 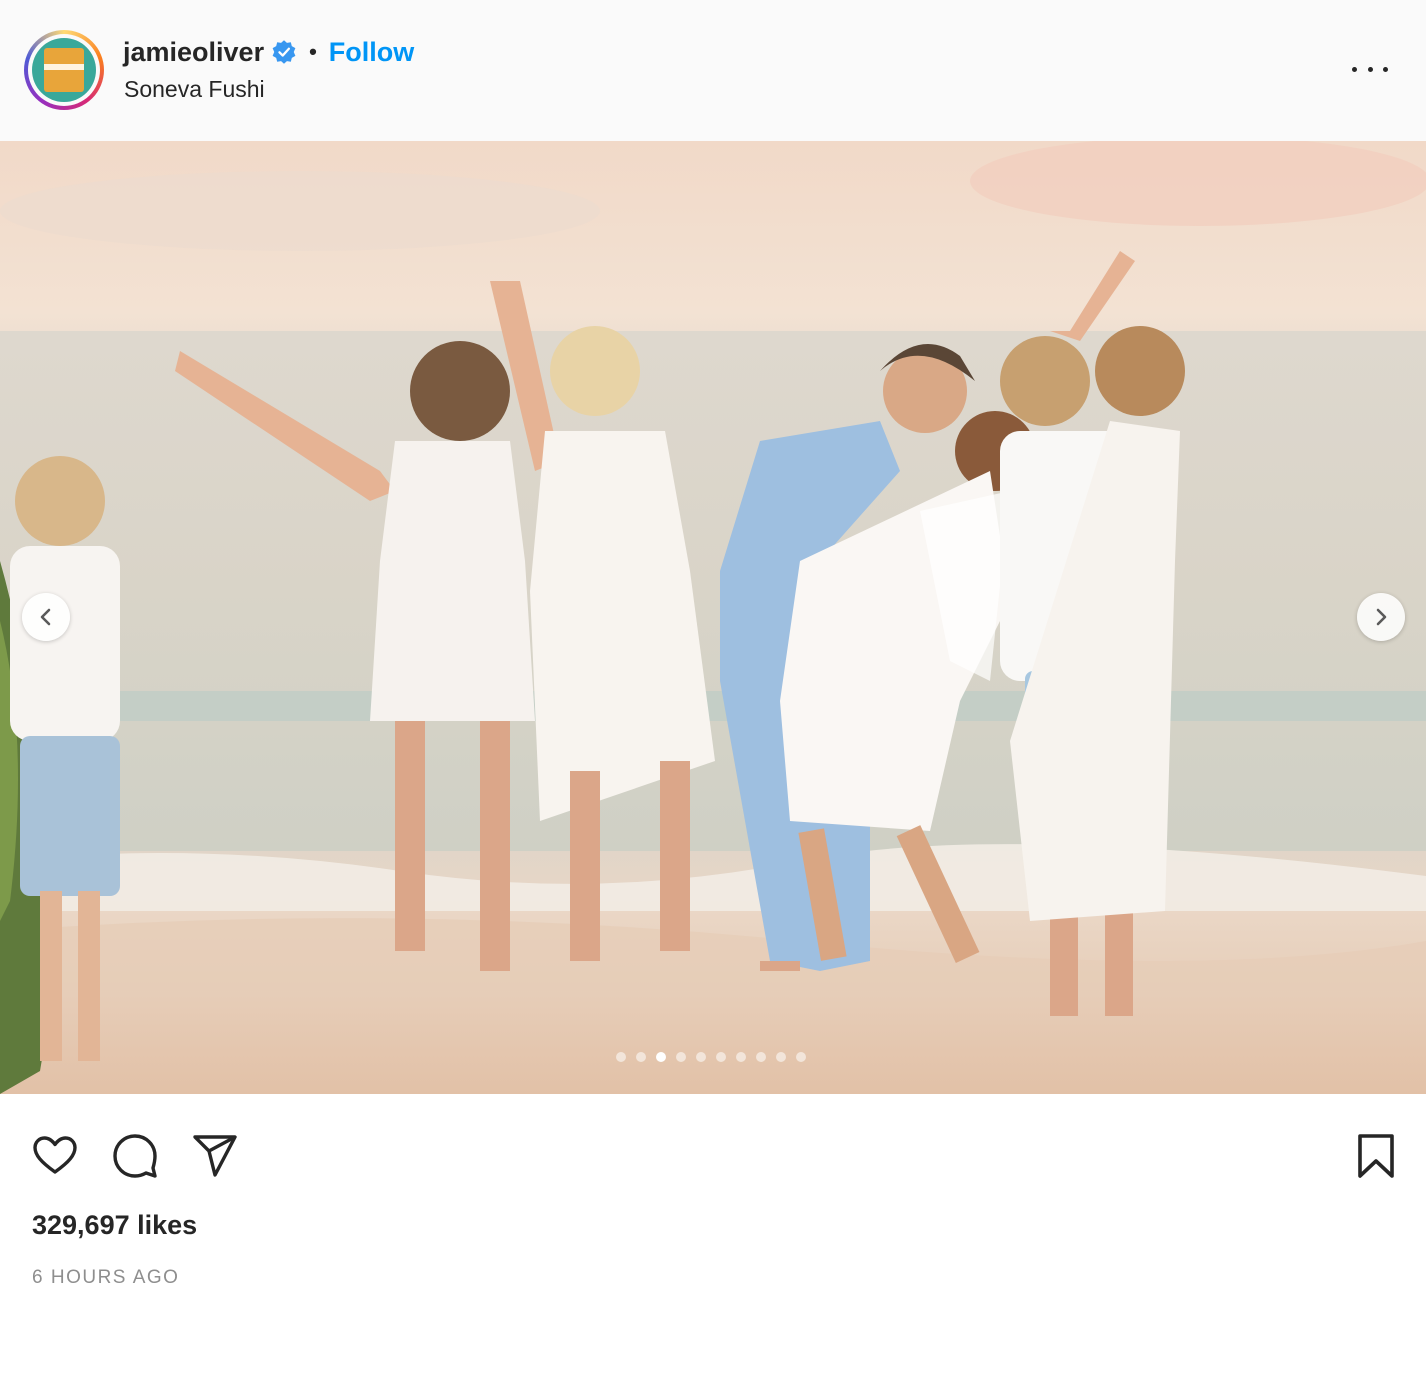 I want to click on previous-slide-button, so click(x=46, y=617).